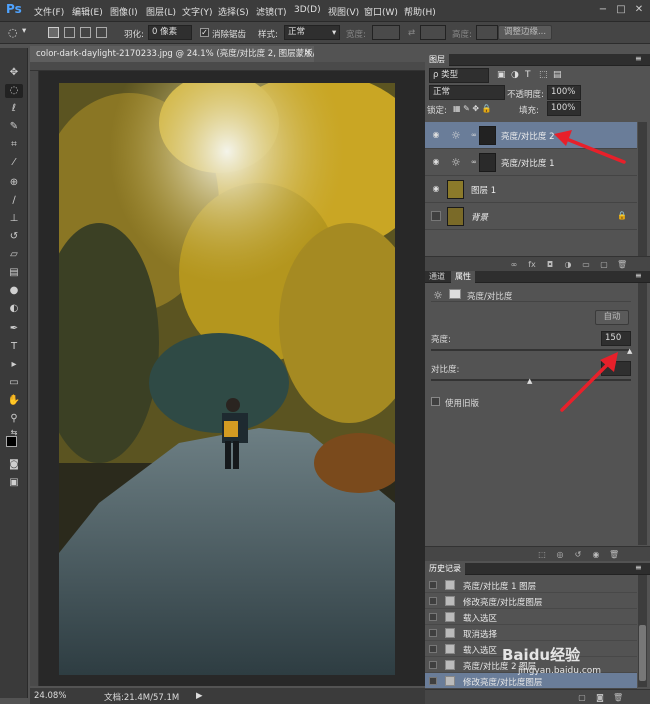 The image size is (650, 704). What do you see at coordinates (487, 135) in the screenshot?
I see `layer-mask-thumbnail` at bounding box center [487, 135].